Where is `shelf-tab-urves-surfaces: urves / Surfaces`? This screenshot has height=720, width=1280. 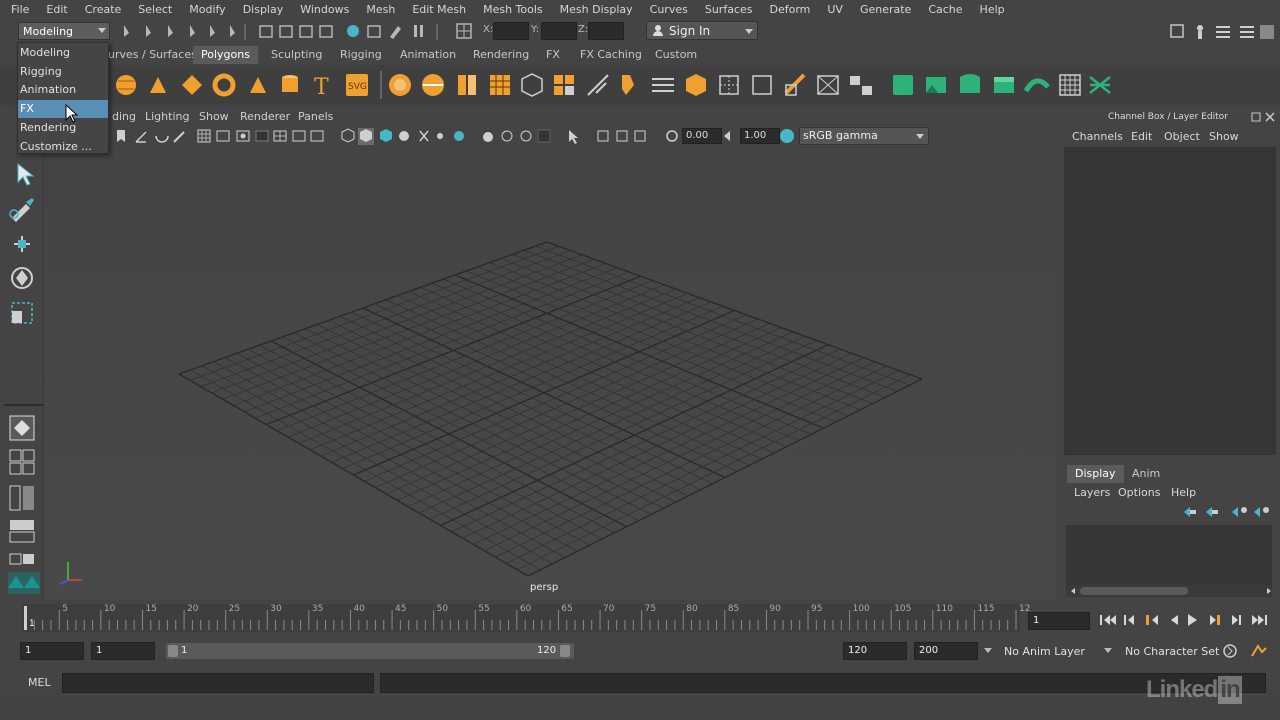
shelf-tab-urves-surfaces: urves / Surfaces is located at coordinates (152, 55).